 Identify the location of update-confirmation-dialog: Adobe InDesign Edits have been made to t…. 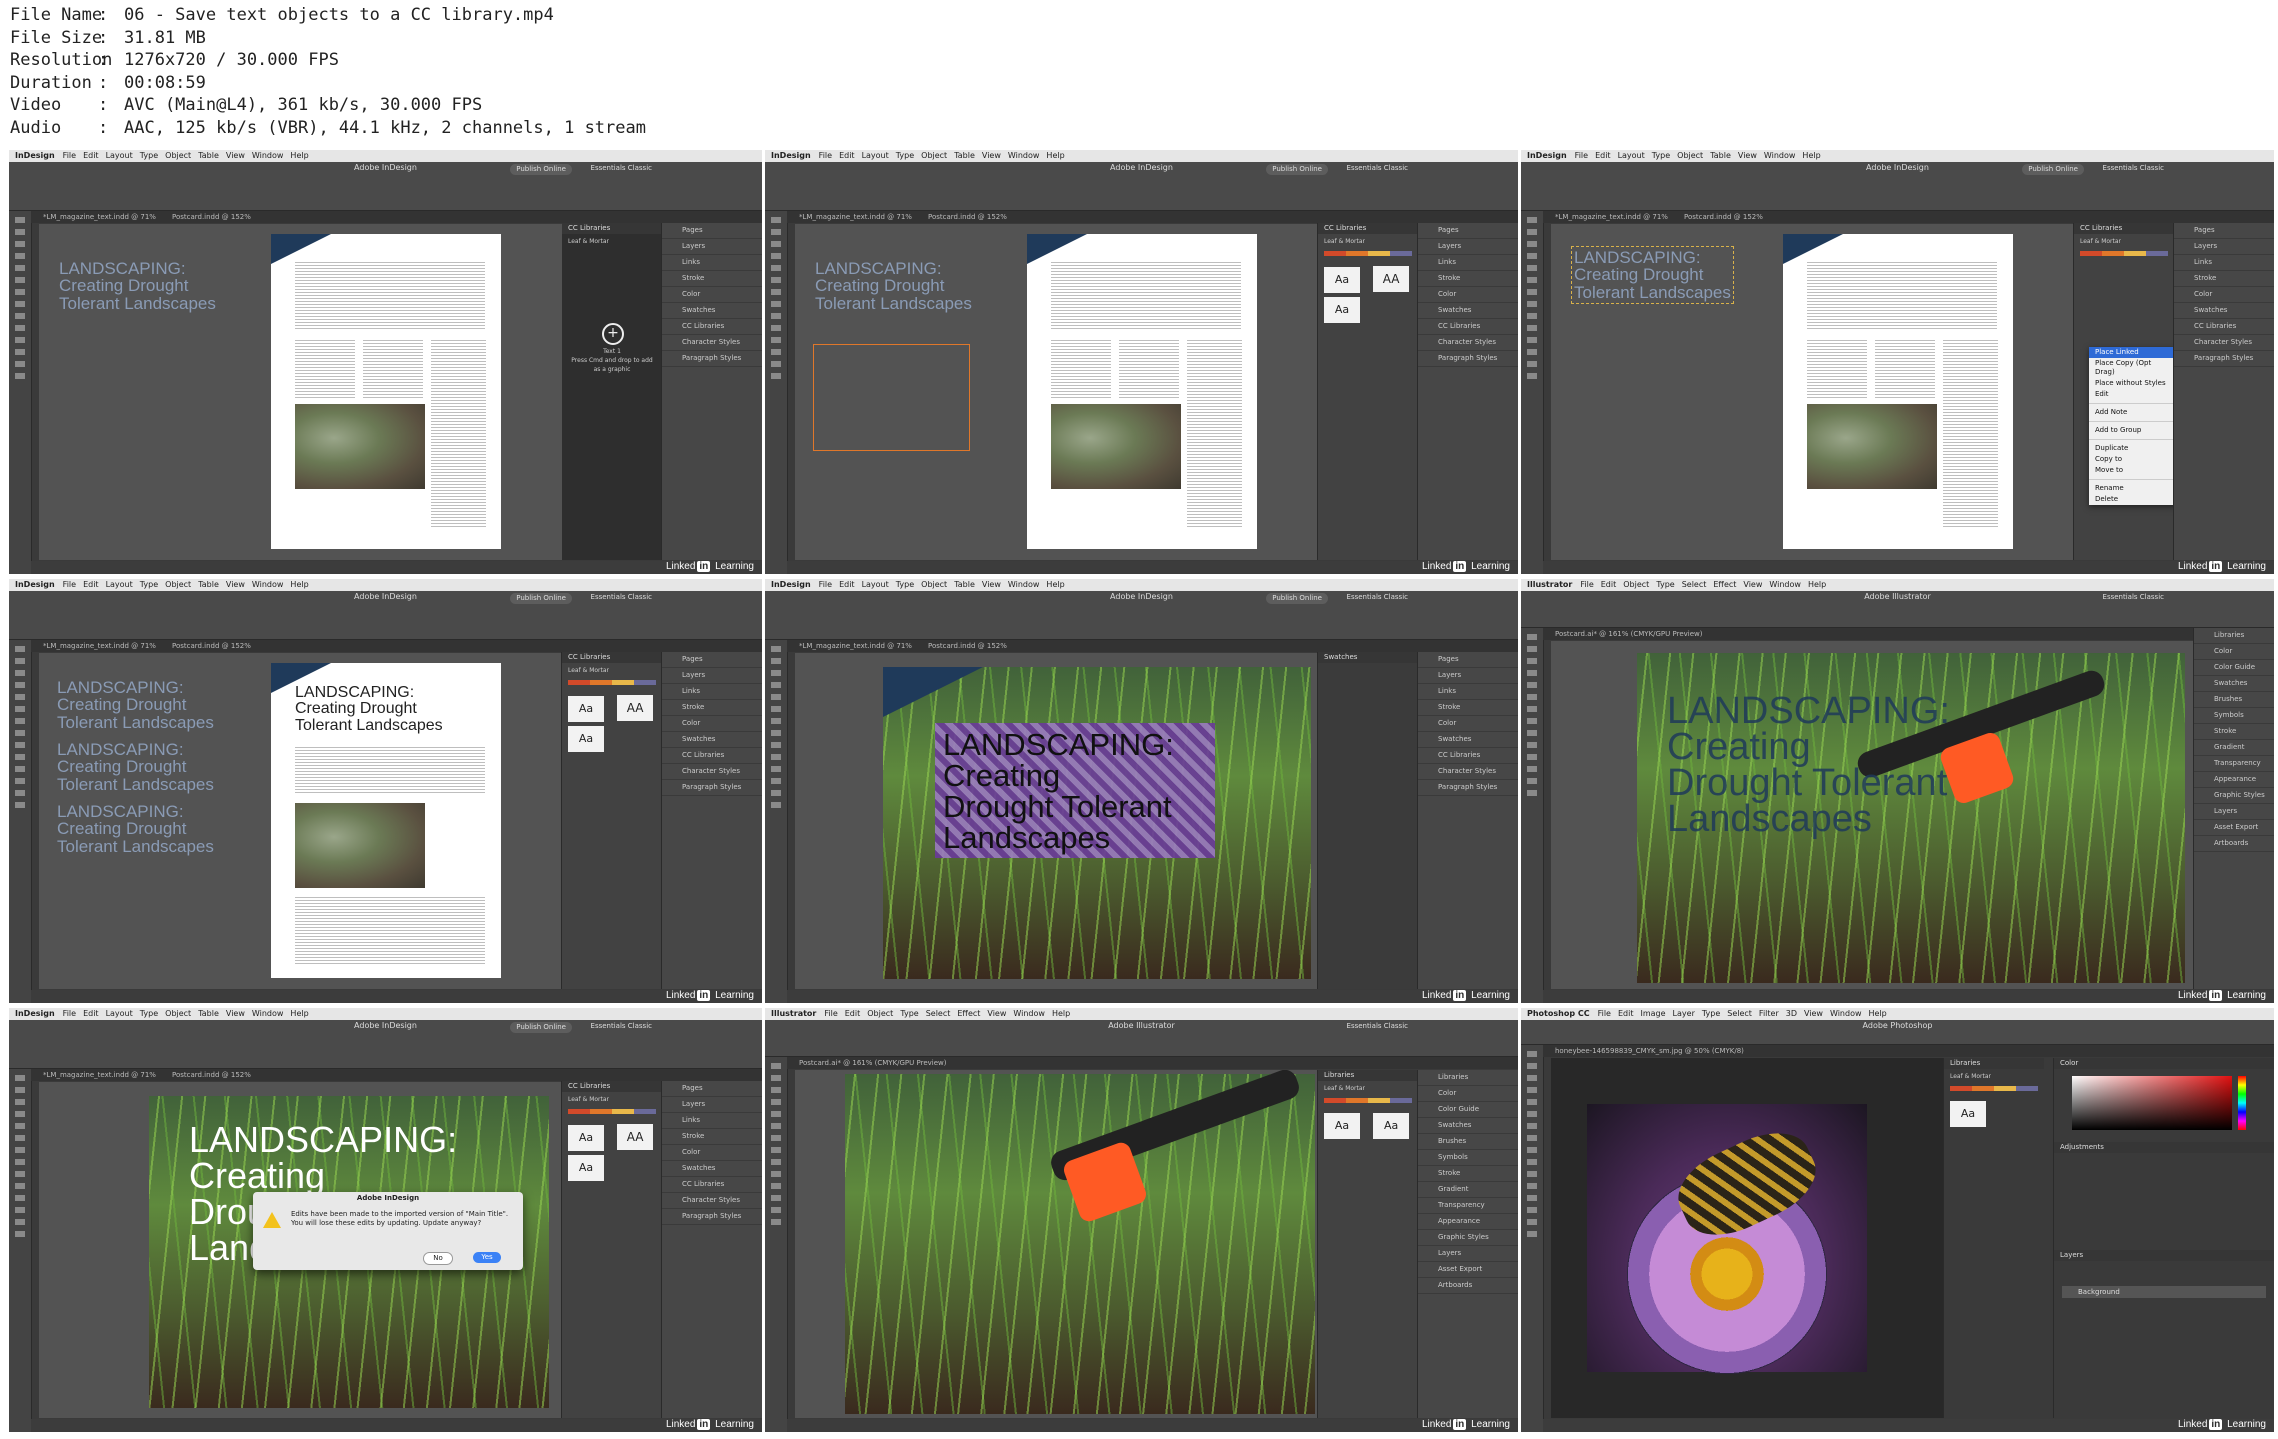
(388, 1231).